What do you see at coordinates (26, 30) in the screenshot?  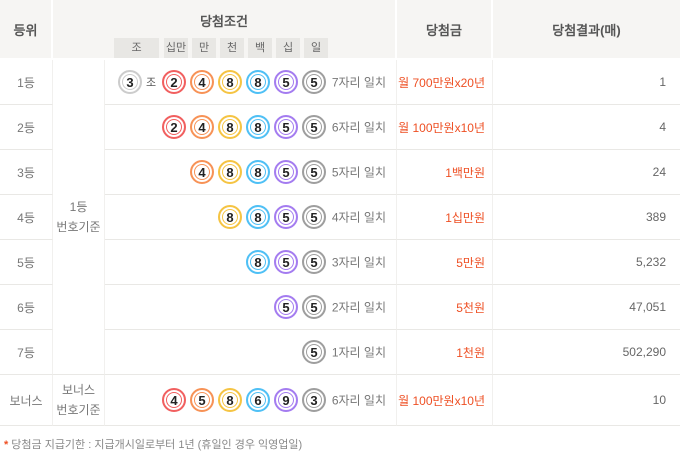 I see `header-rank: 등위` at bounding box center [26, 30].